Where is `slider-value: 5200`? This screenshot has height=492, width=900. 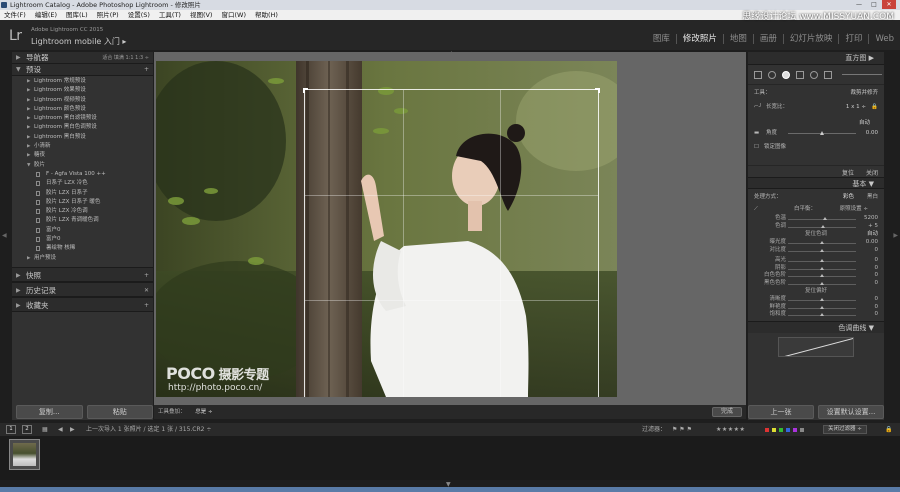 slider-value: 5200 is located at coordinates (871, 219).